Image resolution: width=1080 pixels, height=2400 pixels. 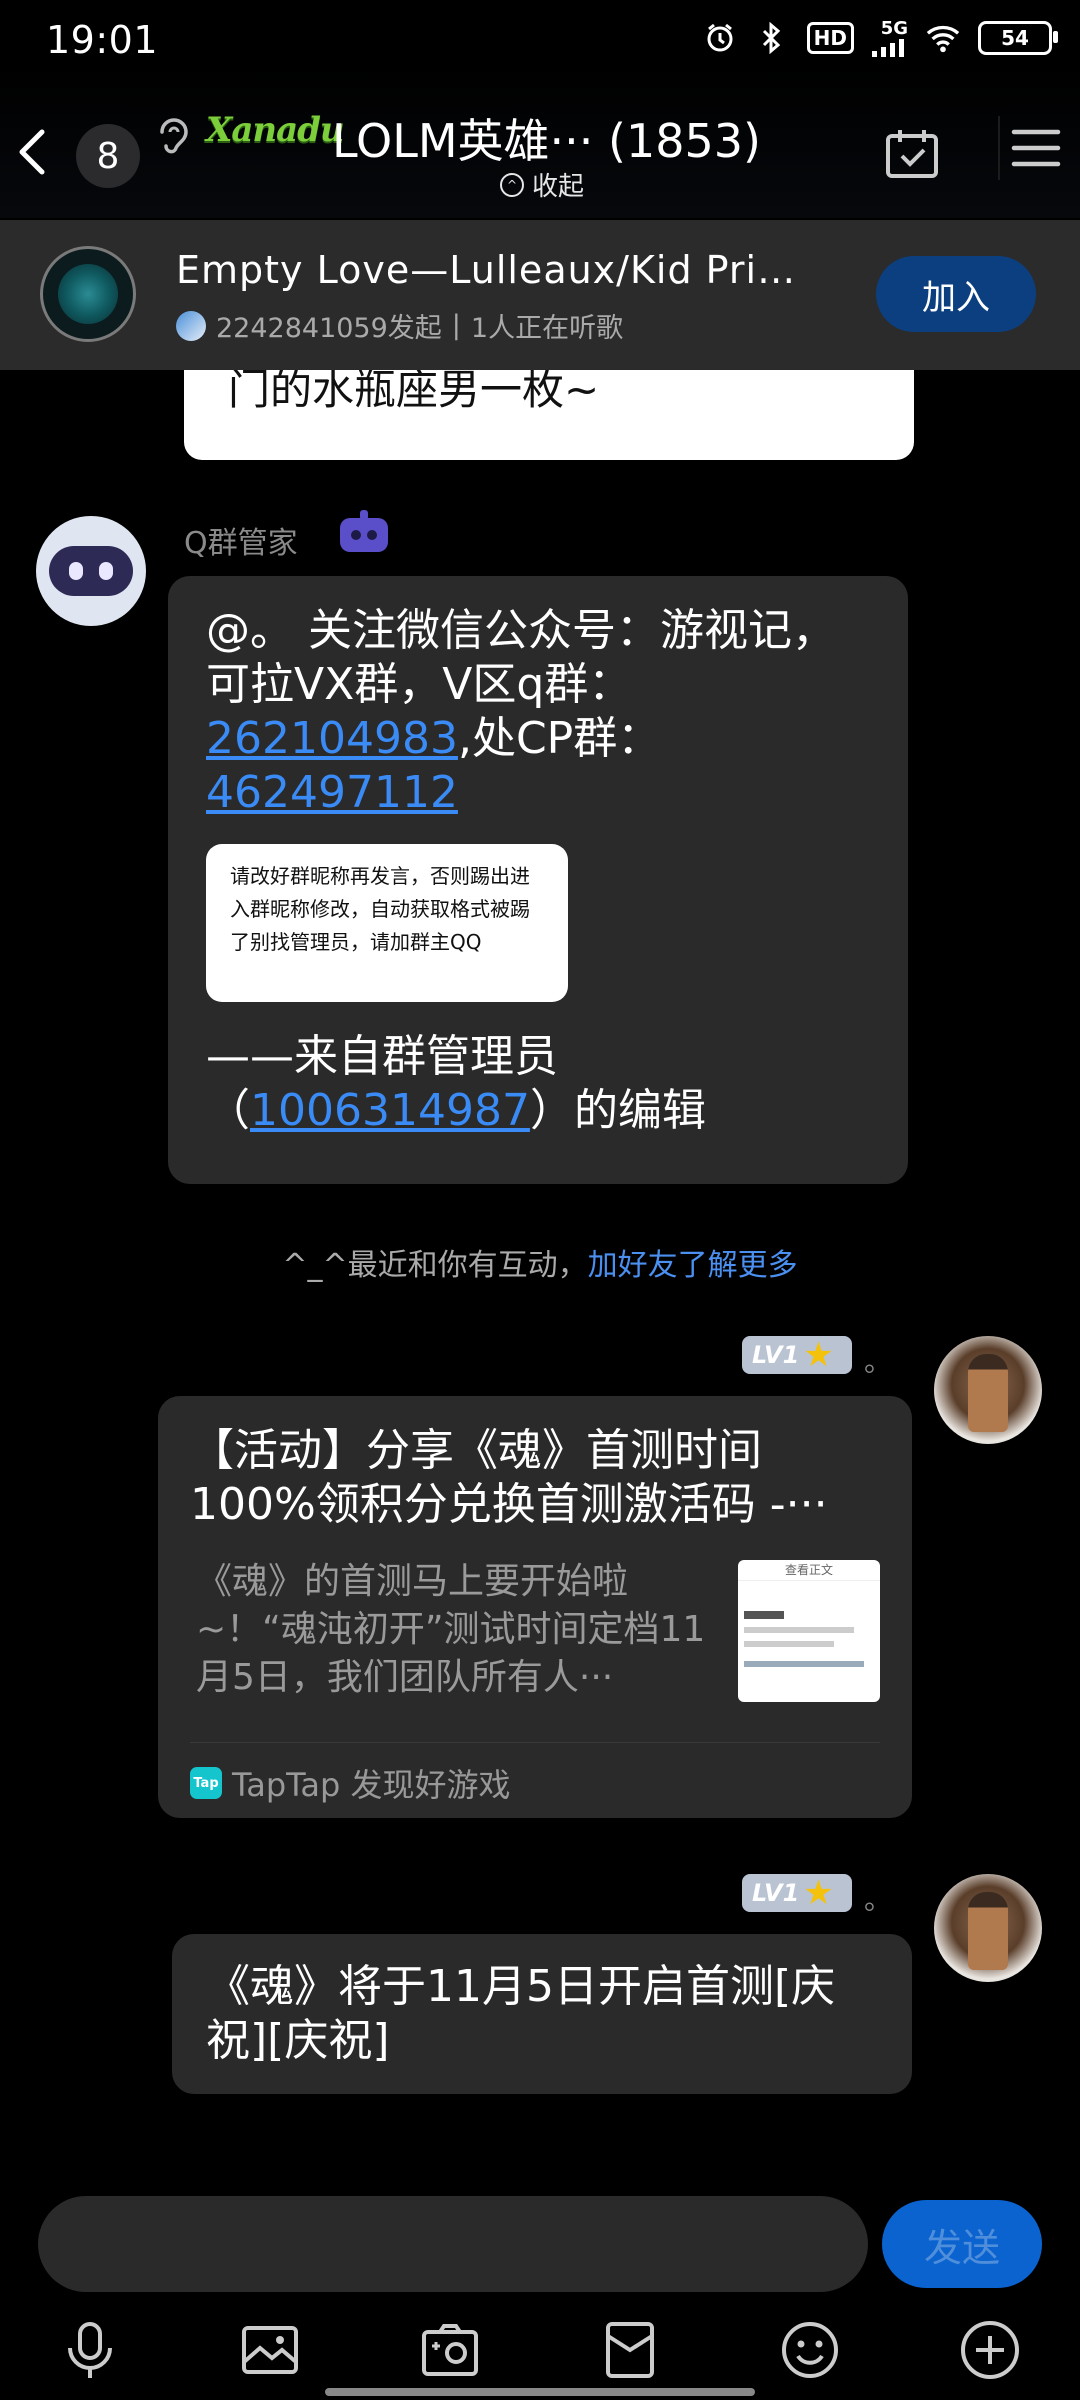 I want to click on unread-count-badge: 8, so click(x=108, y=156).